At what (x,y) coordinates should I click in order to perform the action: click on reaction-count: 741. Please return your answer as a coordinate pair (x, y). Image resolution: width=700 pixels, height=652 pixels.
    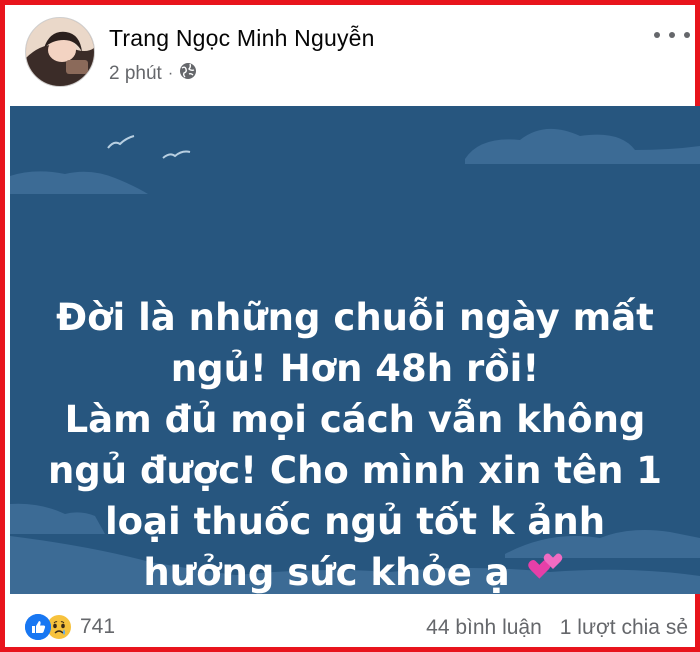
    Looking at the image, I should click on (98, 626).